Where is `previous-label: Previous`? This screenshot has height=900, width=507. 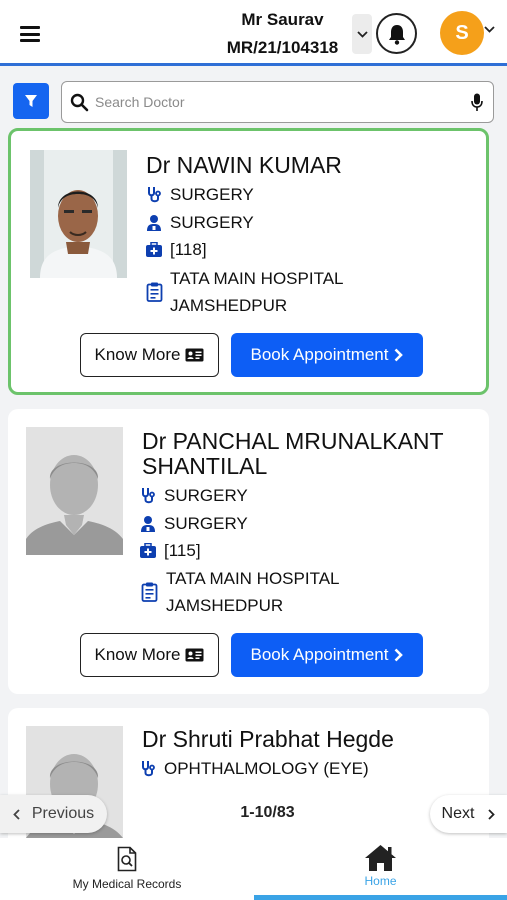
previous-label: Previous is located at coordinates (63, 813).